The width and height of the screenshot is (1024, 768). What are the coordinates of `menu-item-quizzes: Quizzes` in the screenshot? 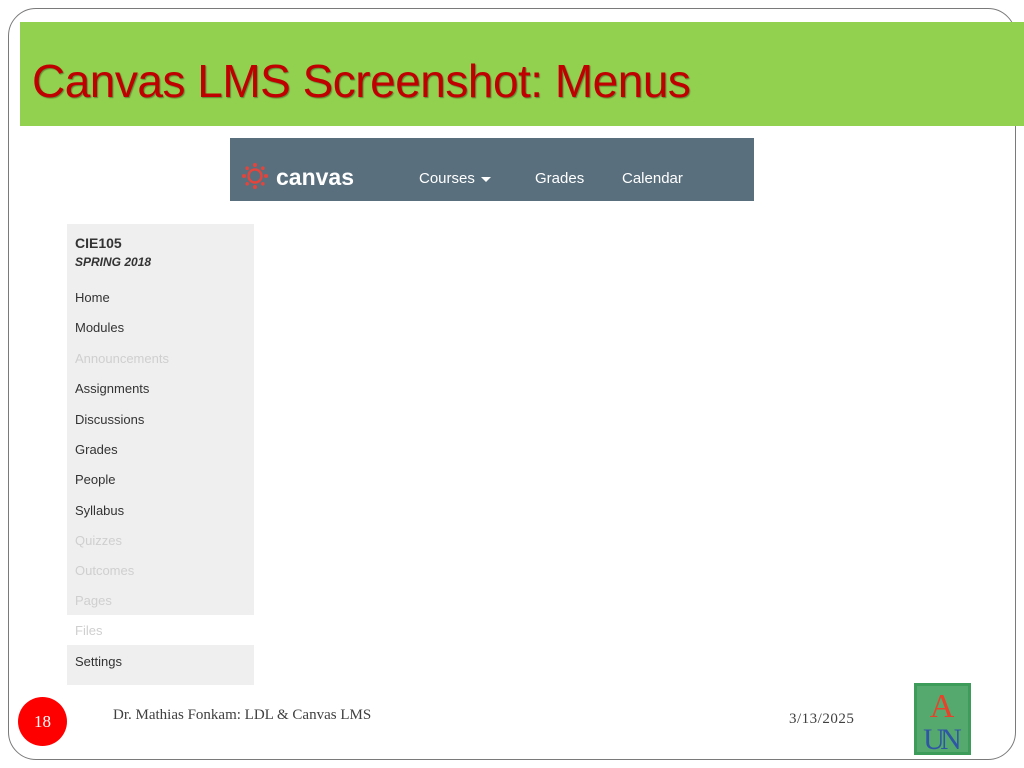 It's located at (98, 540).